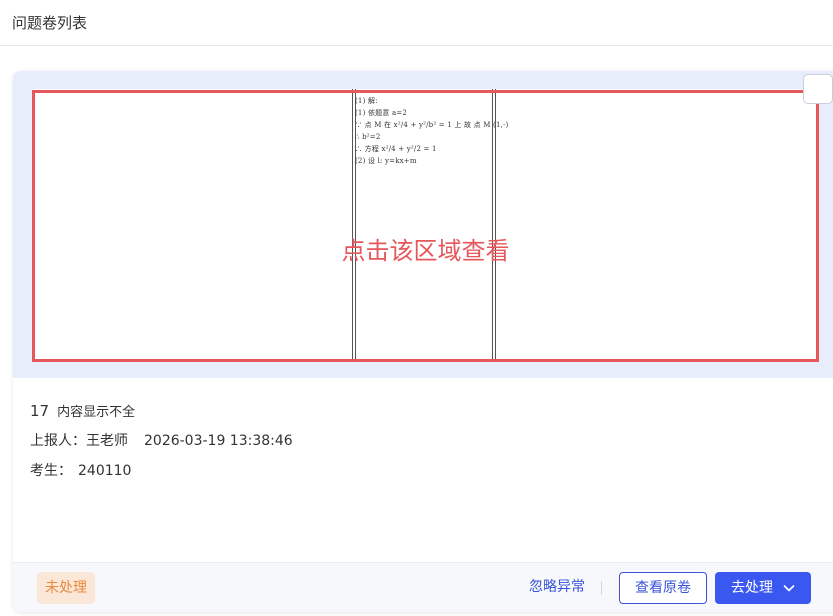  I want to click on reporter-row: 上报人：王老师 2026-03-19 13:38:46, so click(161, 446).